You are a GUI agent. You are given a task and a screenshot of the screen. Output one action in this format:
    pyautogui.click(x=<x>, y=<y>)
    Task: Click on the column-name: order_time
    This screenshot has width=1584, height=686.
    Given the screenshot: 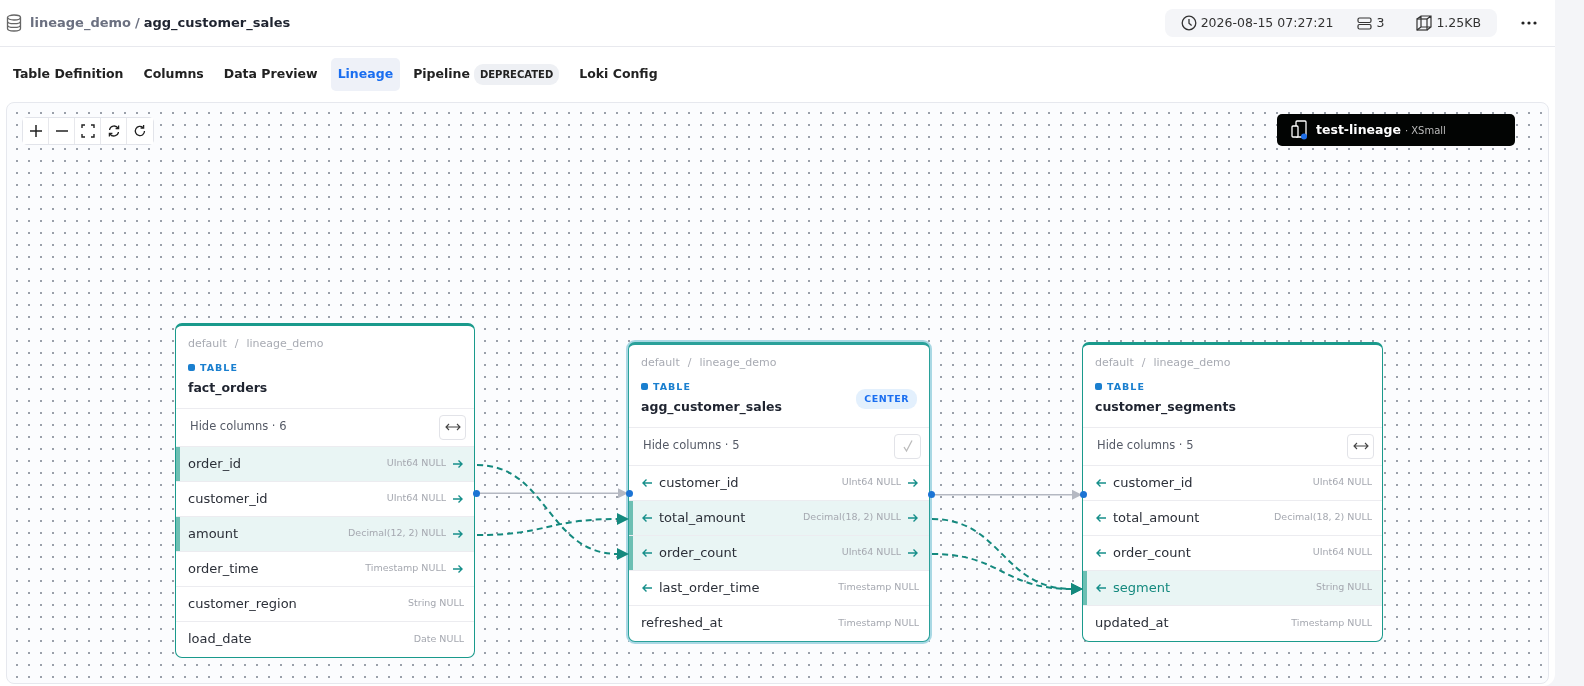 What is the action you would take?
    pyautogui.click(x=224, y=568)
    